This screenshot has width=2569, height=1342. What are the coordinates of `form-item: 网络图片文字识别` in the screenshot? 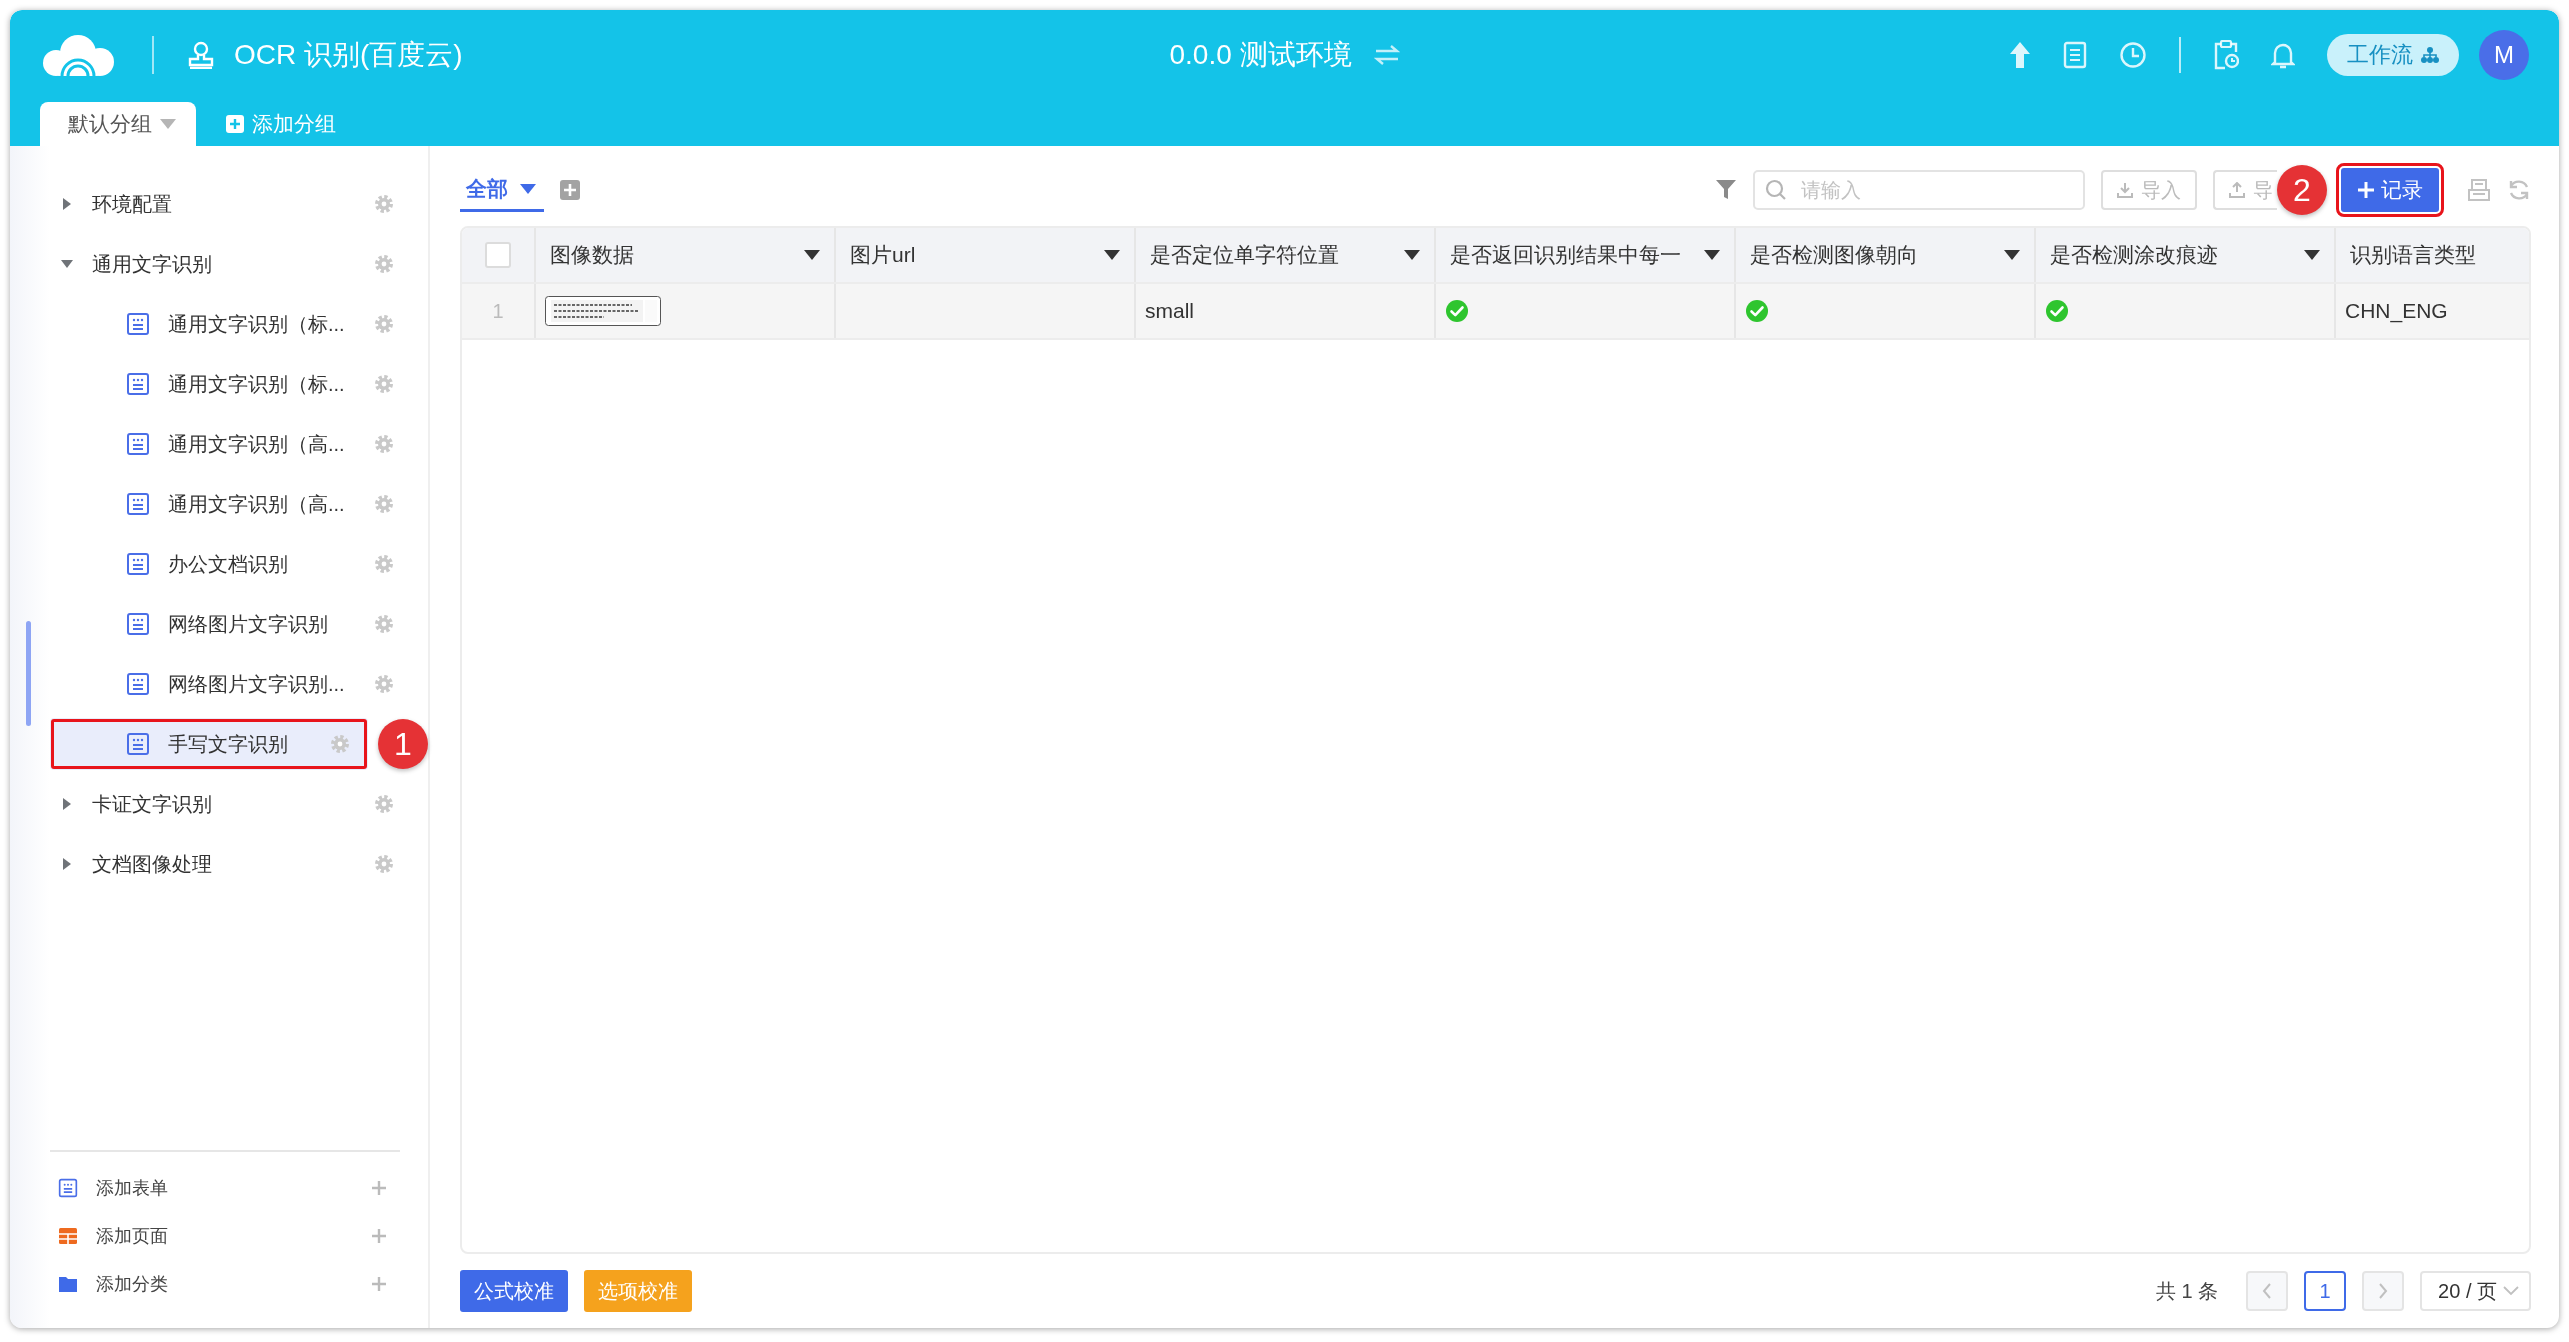 It's located at (231, 624).